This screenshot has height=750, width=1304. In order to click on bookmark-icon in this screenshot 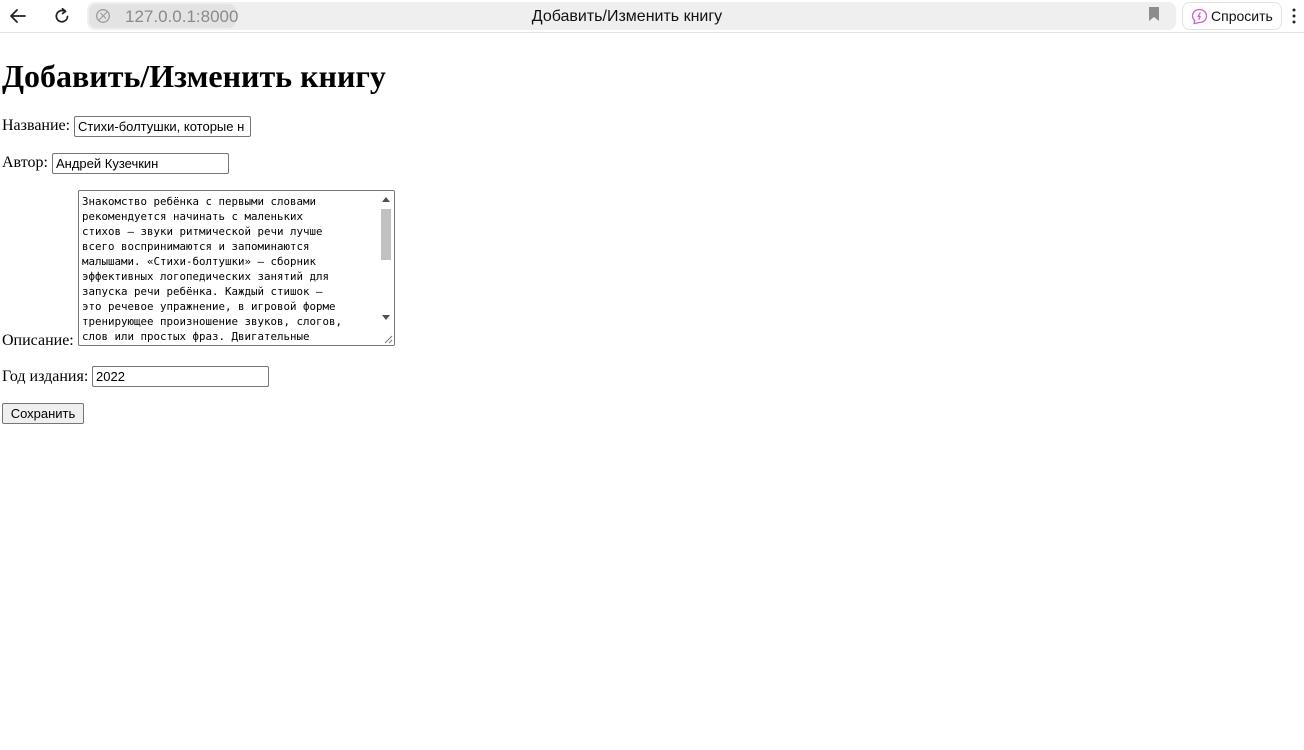, I will do `click(1154, 14)`.